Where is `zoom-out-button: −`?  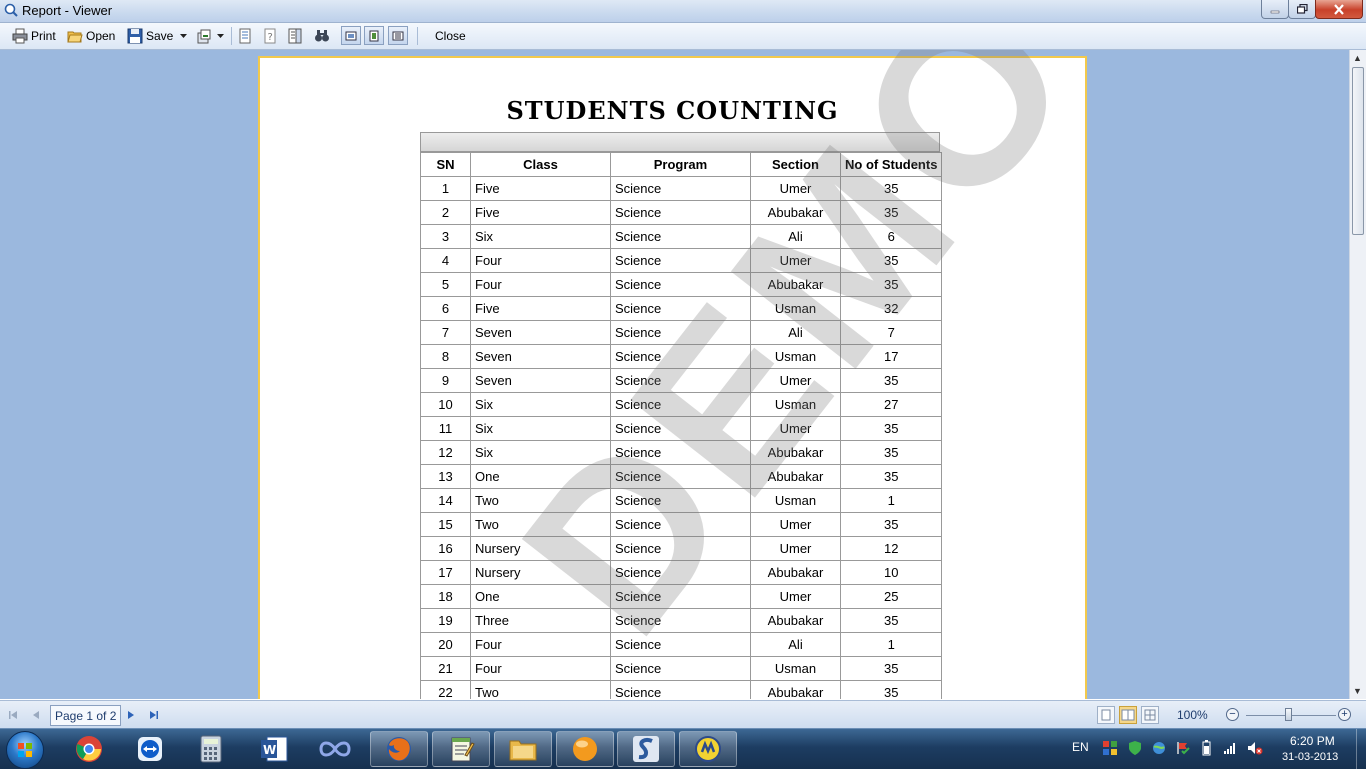
zoom-out-button: − is located at coordinates (1232, 714).